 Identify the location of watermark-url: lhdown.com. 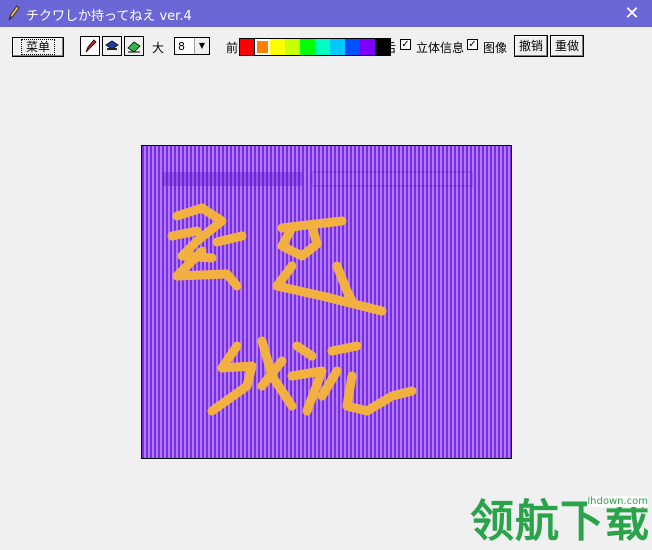
(617, 501).